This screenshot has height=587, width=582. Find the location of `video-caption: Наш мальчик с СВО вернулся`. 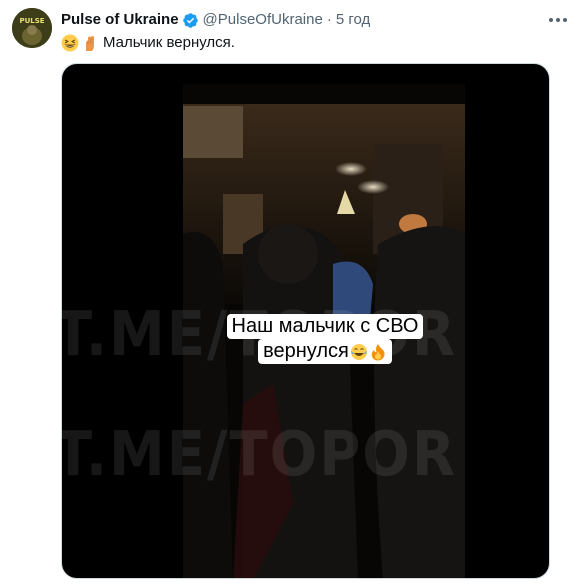

video-caption: Наш мальчик с СВО вернулся is located at coordinates (325, 339).